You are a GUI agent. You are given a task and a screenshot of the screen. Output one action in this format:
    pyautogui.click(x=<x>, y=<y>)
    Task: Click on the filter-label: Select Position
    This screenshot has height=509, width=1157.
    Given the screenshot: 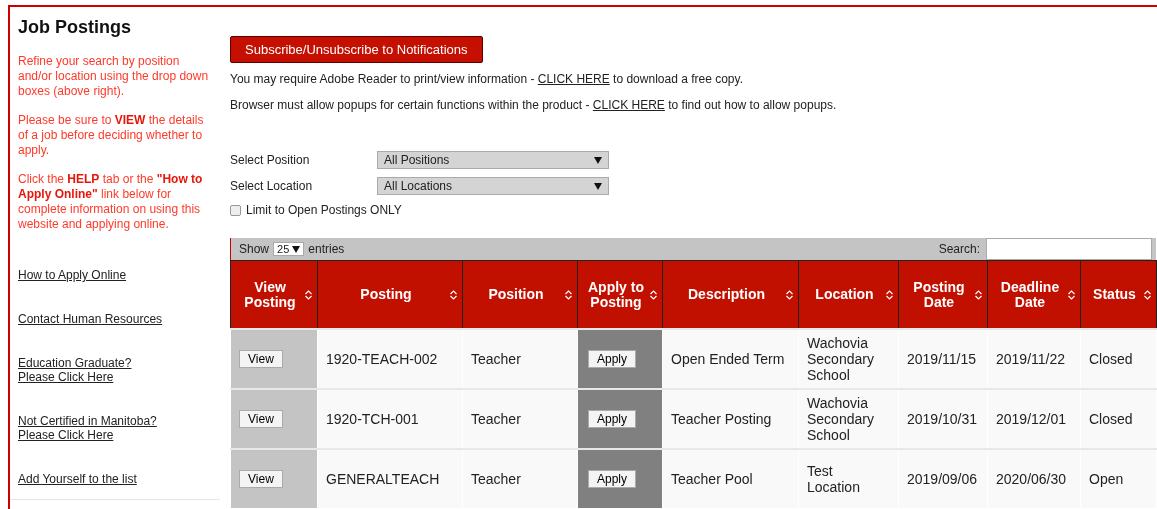 What is the action you would take?
    pyautogui.click(x=270, y=160)
    